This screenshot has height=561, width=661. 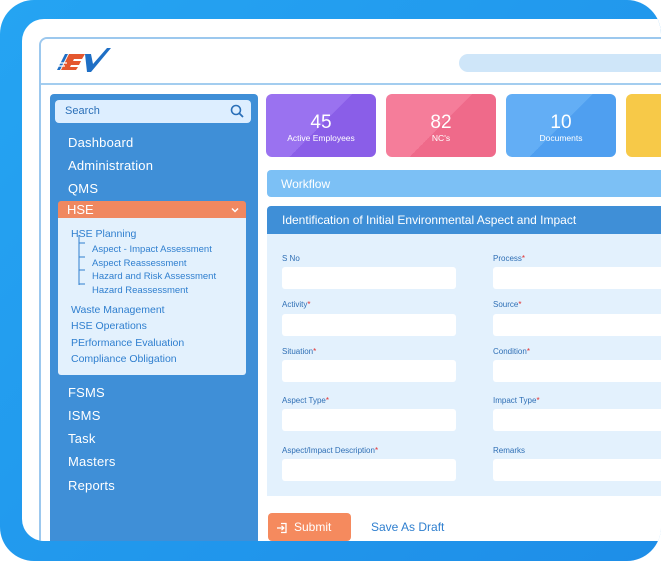 What do you see at coordinates (140, 290) in the screenshot?
I see `submenu-hazard-reassessment: Hazard Reassessment` at bounding box center [140, 290].